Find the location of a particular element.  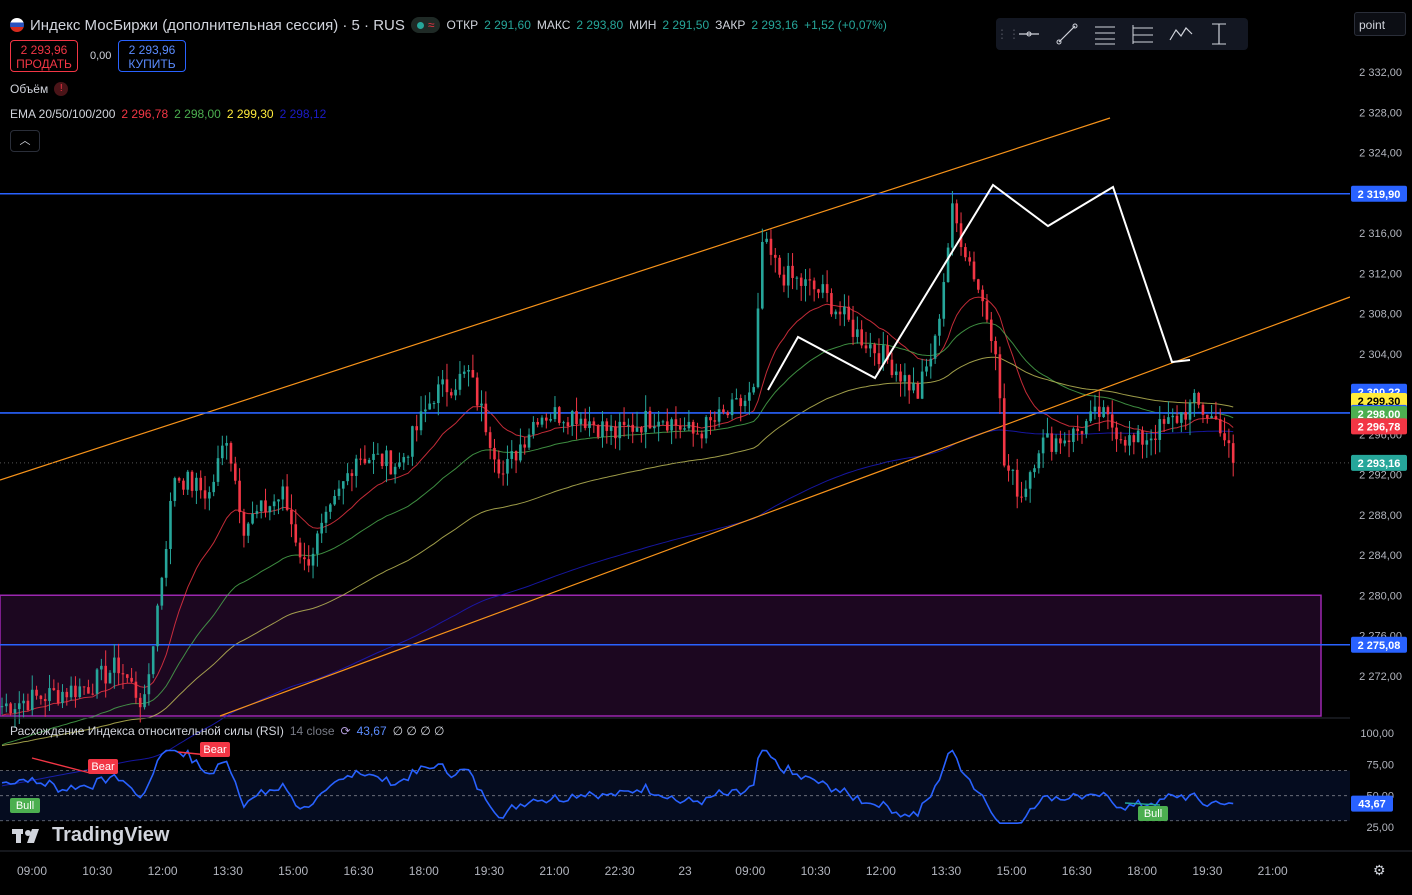

volume-legend: Объём ! is located at coordinates (39, 89).